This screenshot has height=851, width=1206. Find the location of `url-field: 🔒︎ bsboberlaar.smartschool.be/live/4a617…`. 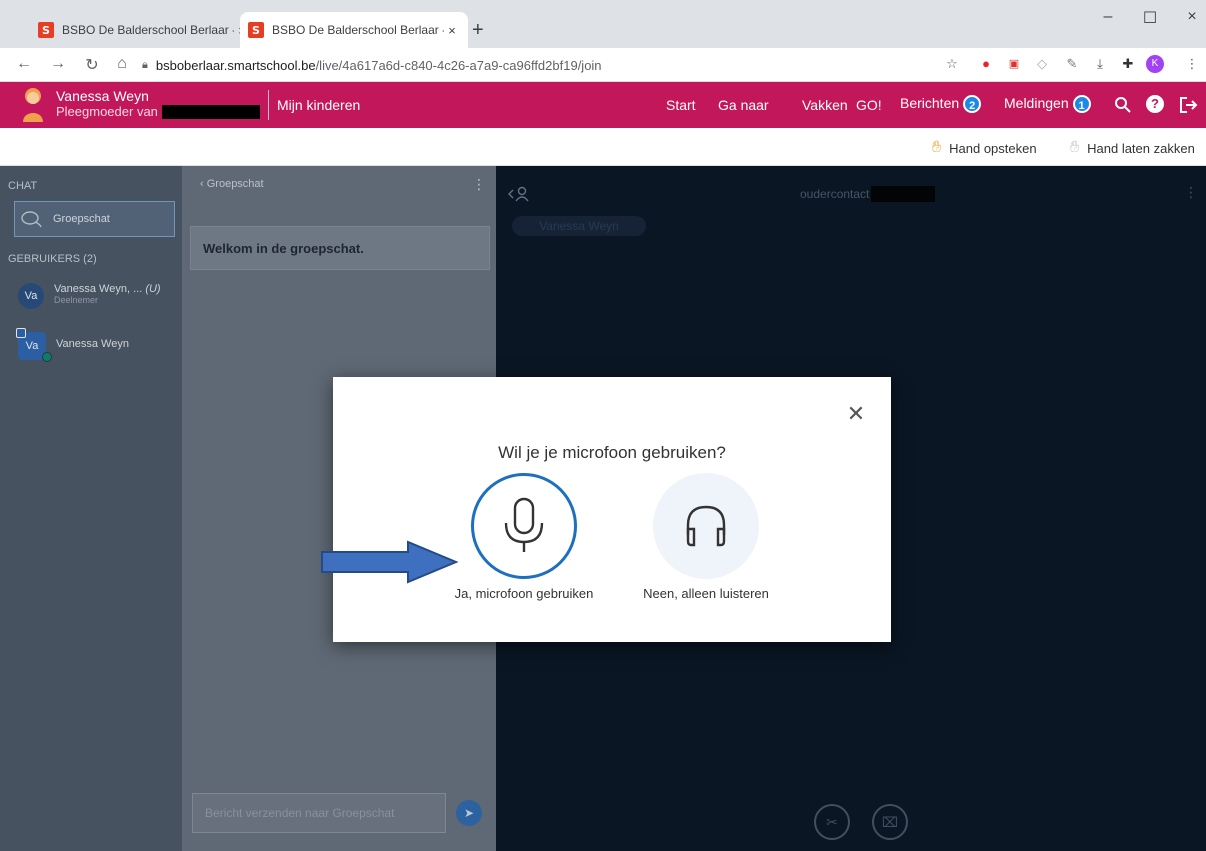

url-field: 🔒︎ bsboberlaar.smartschool.be/live/4a617… is located at coordinates (552, 65).